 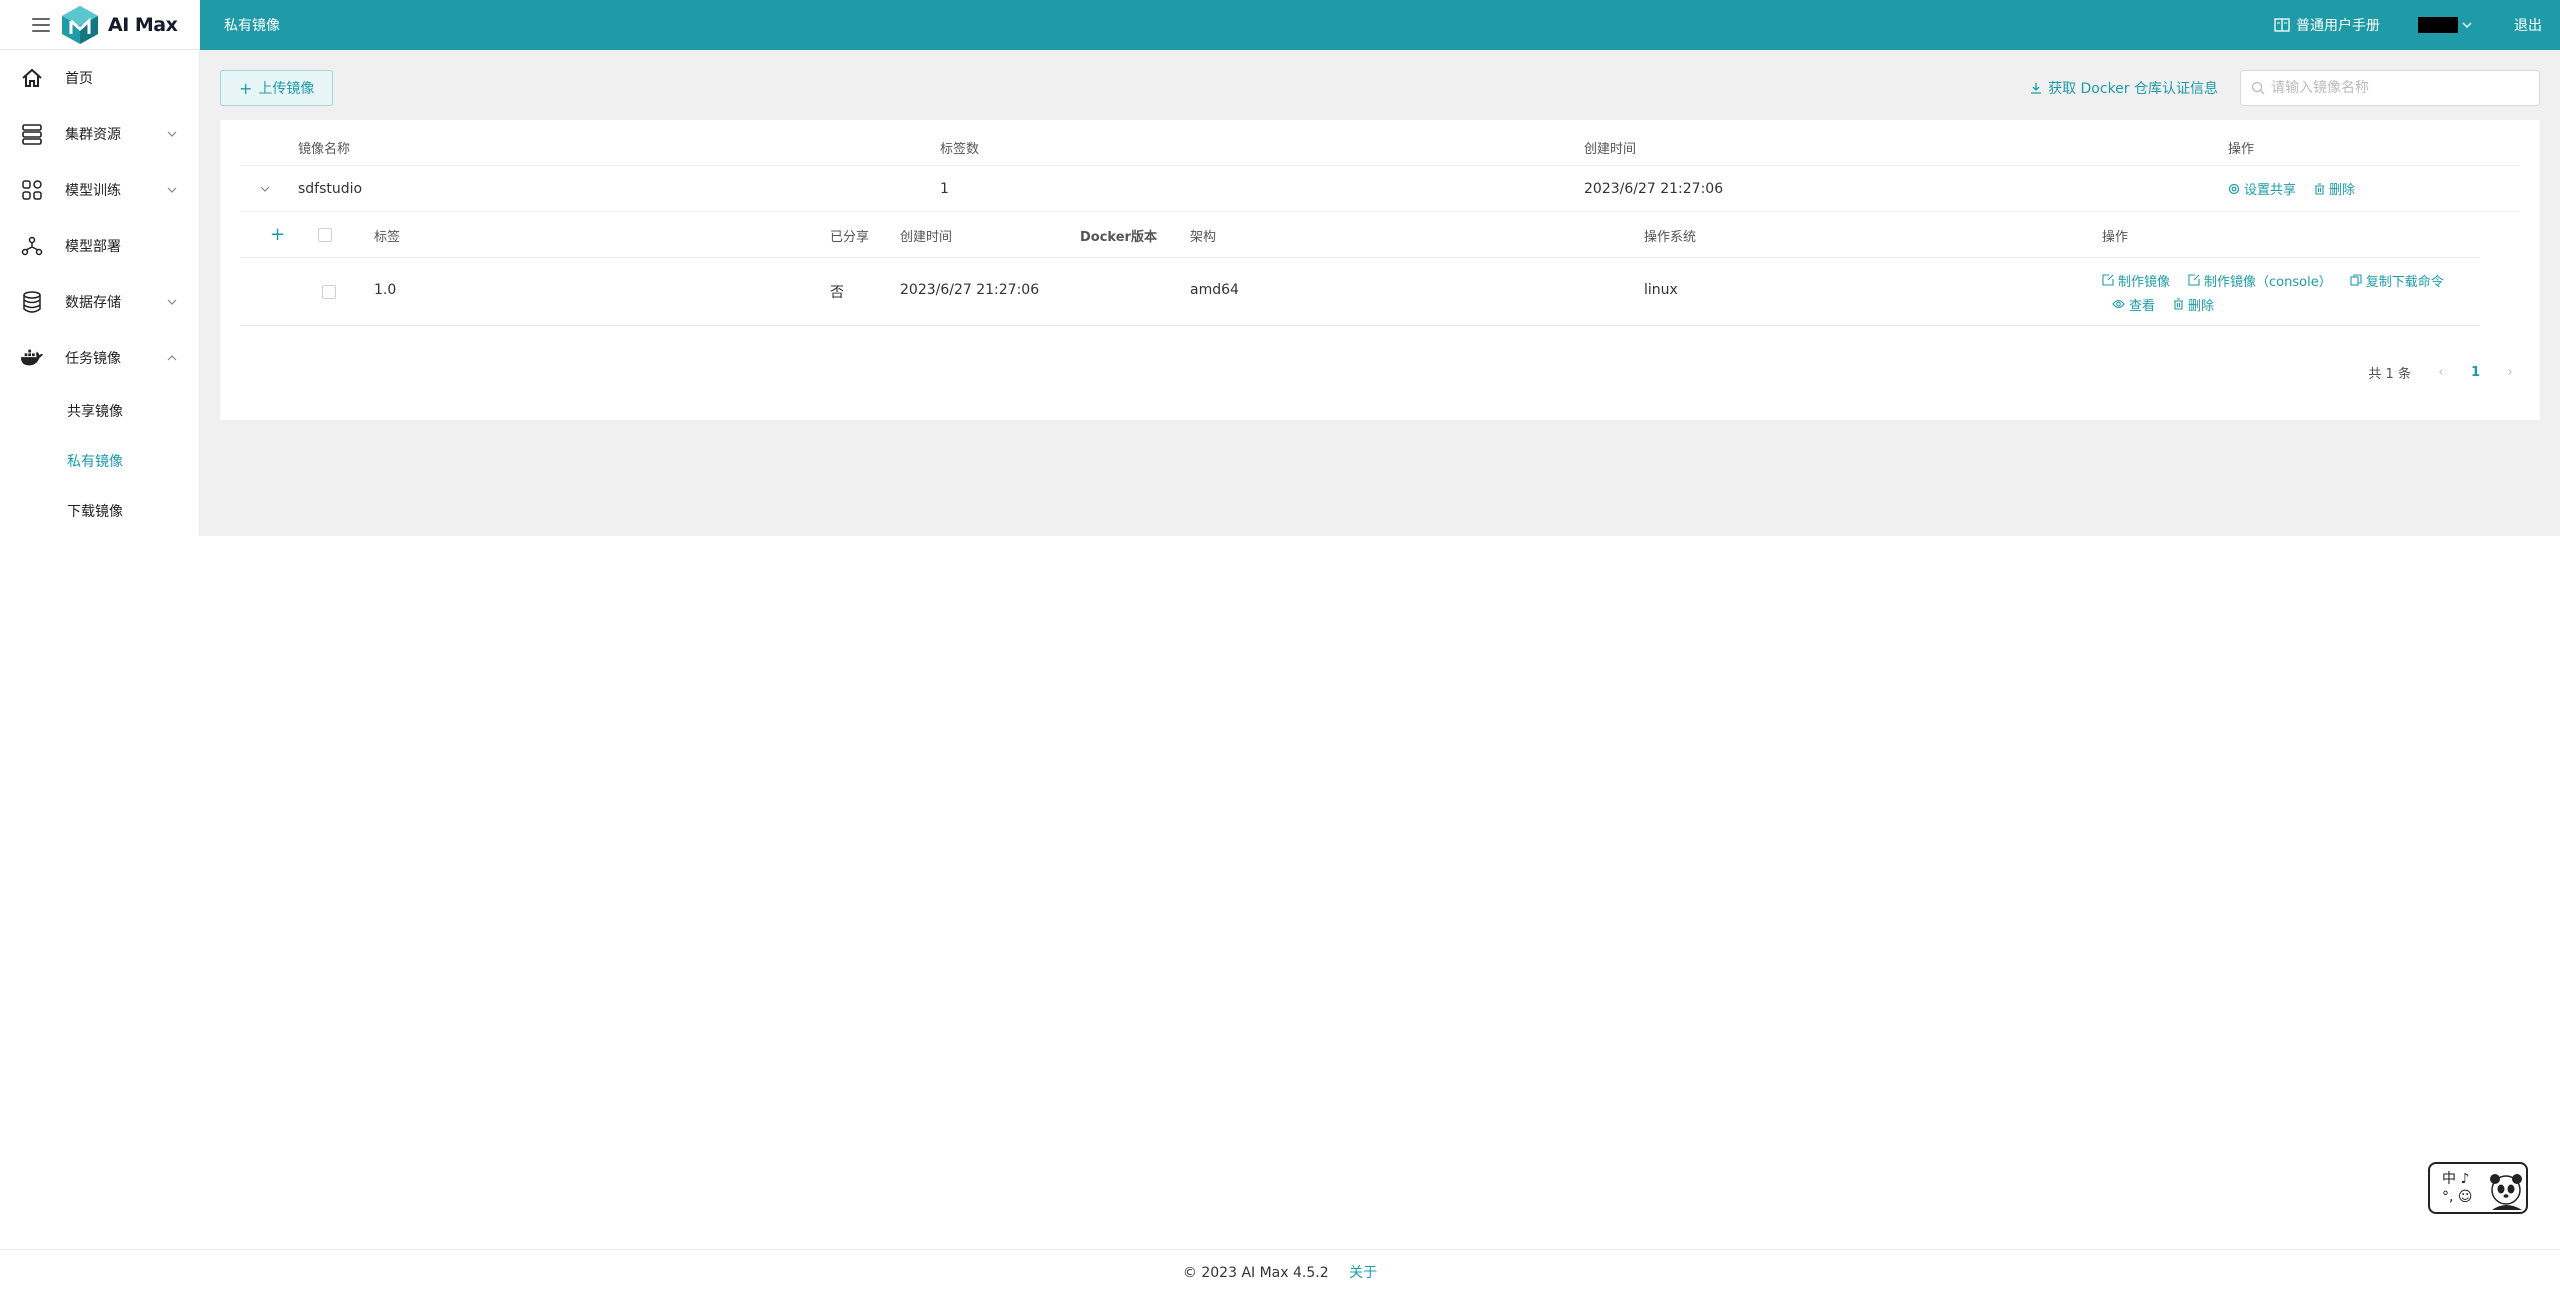 I want to click on logo-area: AI Max, so click(x=100, y=25).